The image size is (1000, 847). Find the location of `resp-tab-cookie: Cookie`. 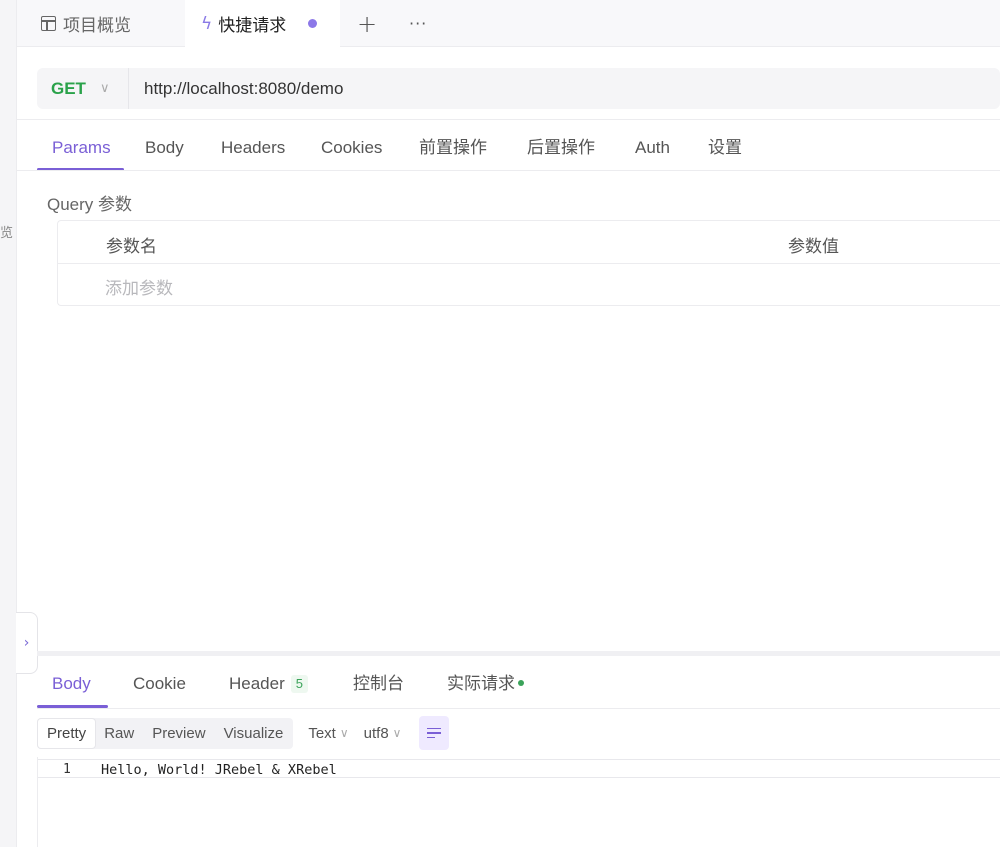

resp-tab-cookie: Cookie is located at coordinates (159, 684).